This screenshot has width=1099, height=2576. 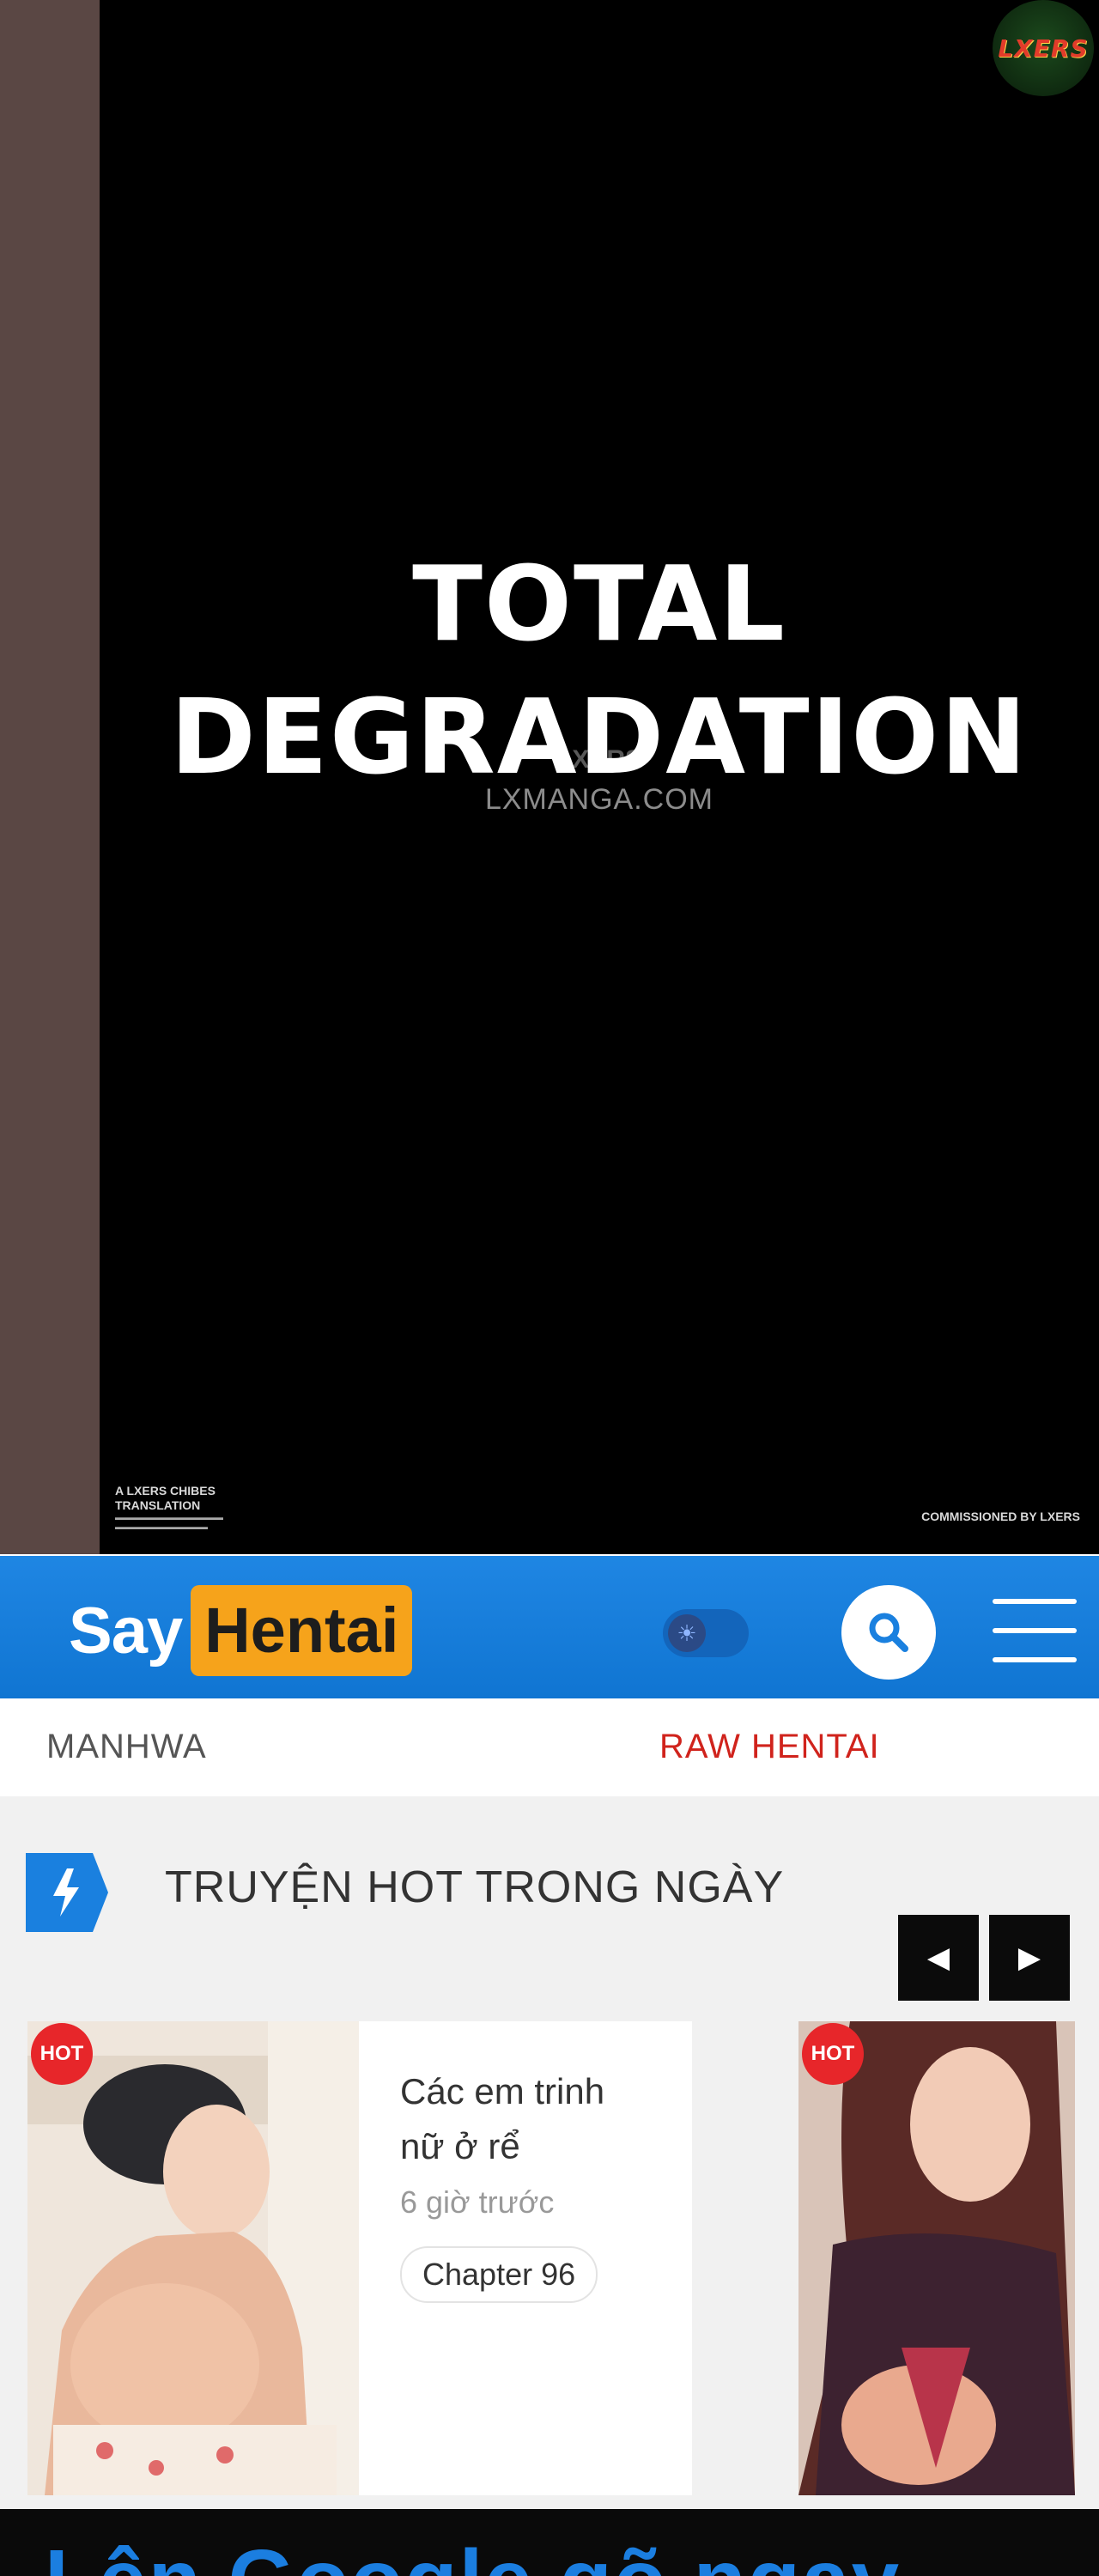 What do you see at coordinates (549, 1747) in the screenshot?
I see `sub-nav: MANHWA RAW HENTAI` at bounding box center [549, 1747].